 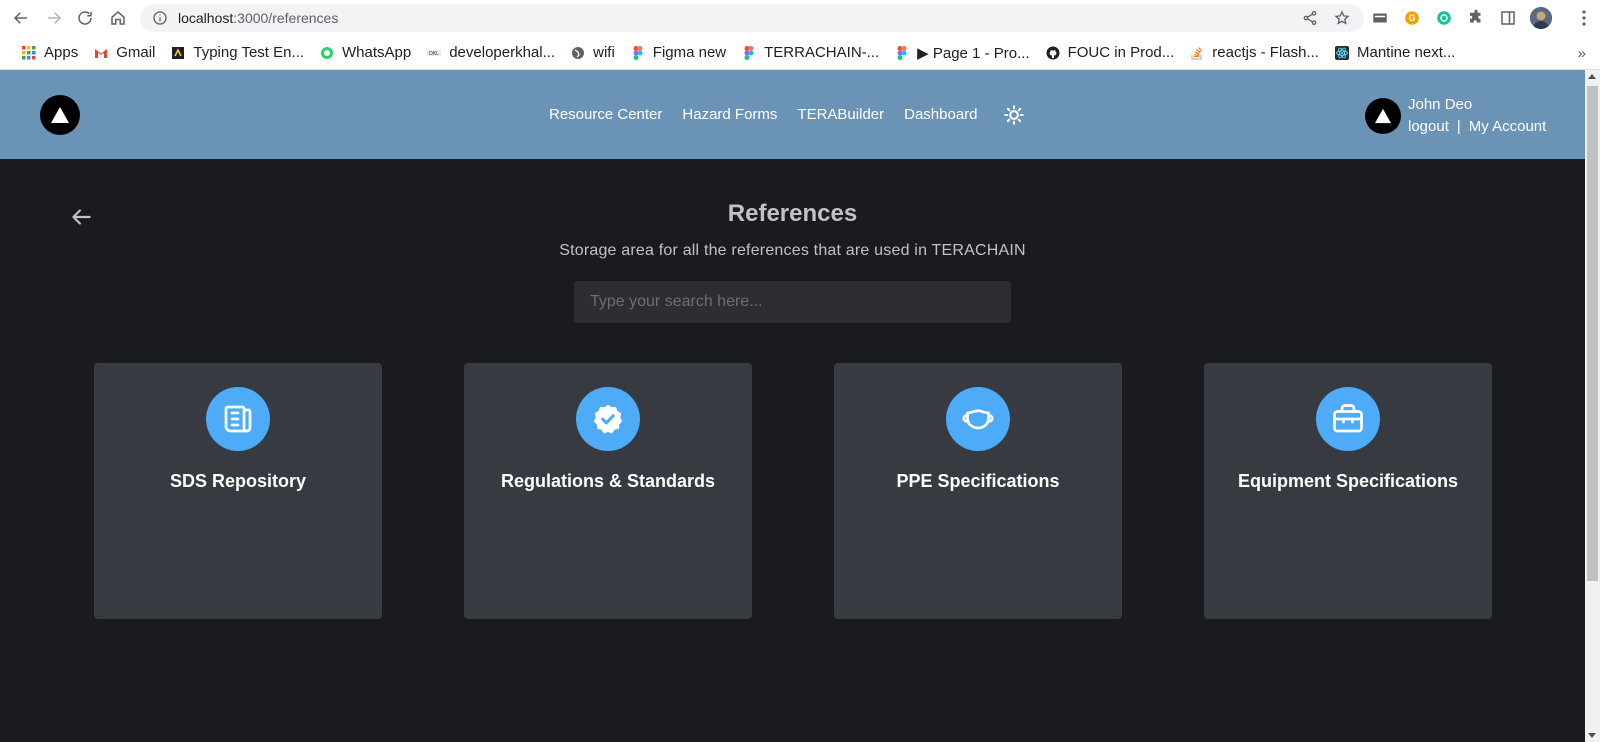 I want to click on bookmark-item: Apps, so click(x=50, y=53).